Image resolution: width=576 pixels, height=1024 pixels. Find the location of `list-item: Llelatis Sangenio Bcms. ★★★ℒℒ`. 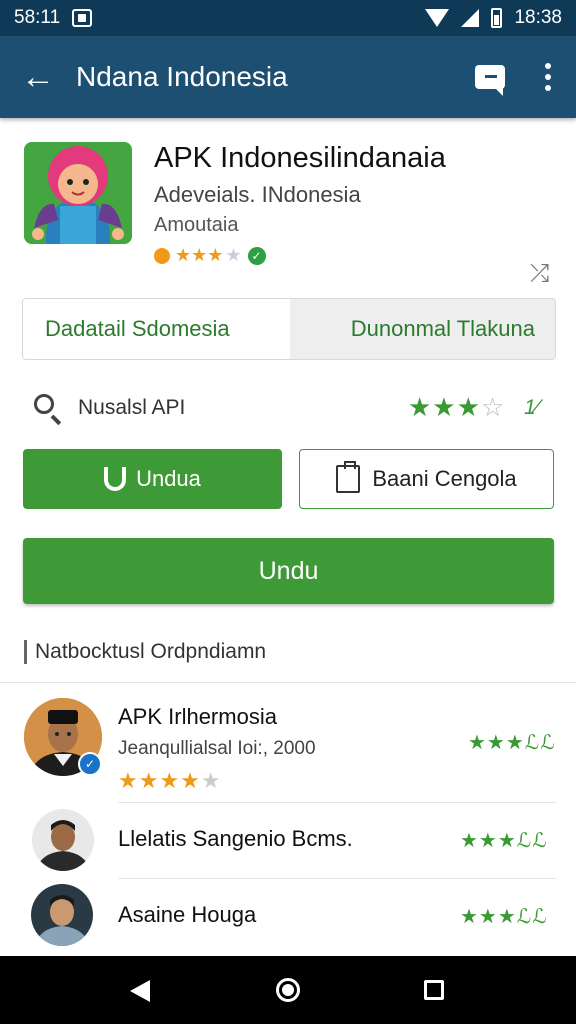

list-item: Llelatis Sangenio Bcms. ★★★ℒℒ is located at coordinates (288, 842).